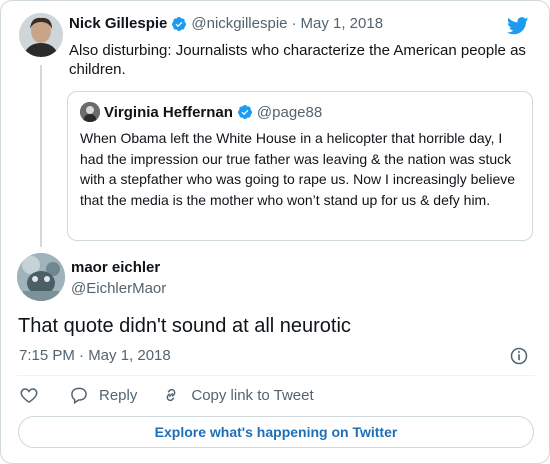 This screenshot has width=550, height=464. I want to click on tweet-date: May 1, 2018, so click(342, 23).